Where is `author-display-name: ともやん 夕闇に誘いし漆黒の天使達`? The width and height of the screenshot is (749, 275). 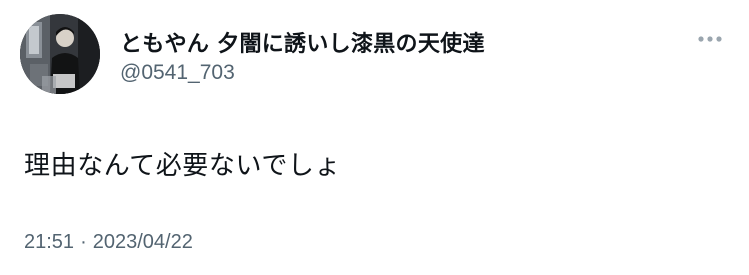 author-display-name: ともやん 夕闇に誘いし漆黒の天使達 is located at coordinates (302, 42).